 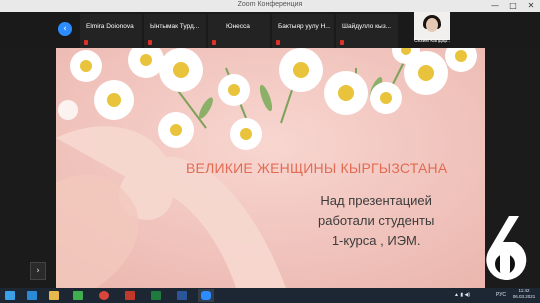 I want to click on window-title: Zoom Конференция, so click(x=270, y=4).